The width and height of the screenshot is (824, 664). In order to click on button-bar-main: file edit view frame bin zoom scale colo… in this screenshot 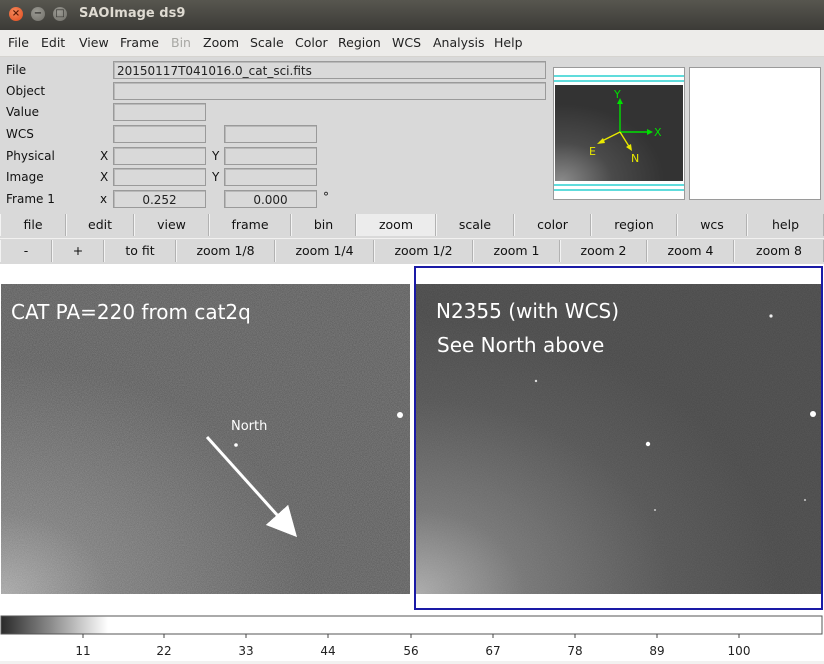, I will do `click(412, 225)`.